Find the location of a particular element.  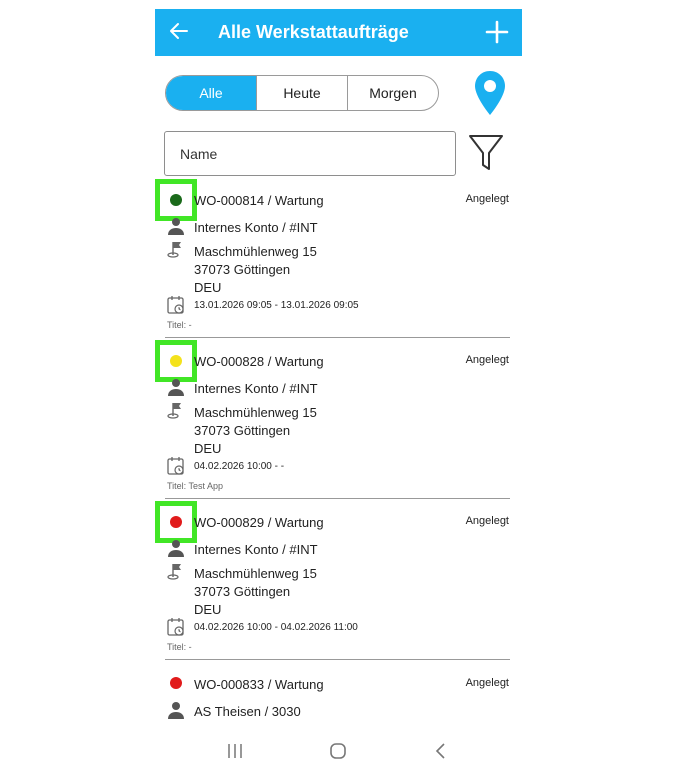

order-number: WO-000833 / Wartung is located at coordinates (259, 684).